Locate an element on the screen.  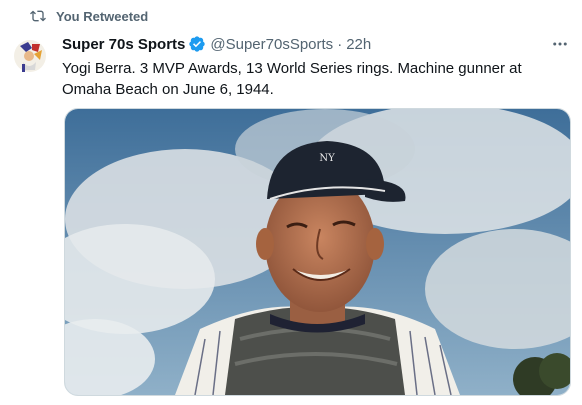
avatar is located at coordinates (30, 56).